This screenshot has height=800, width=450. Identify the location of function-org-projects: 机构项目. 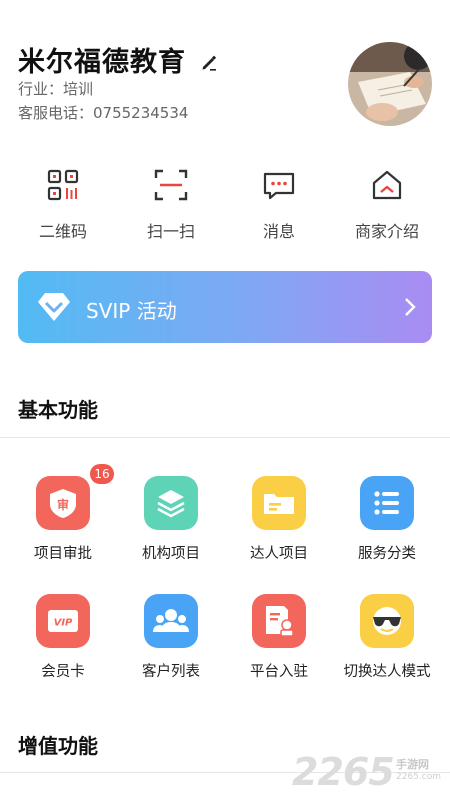
(171, 526).